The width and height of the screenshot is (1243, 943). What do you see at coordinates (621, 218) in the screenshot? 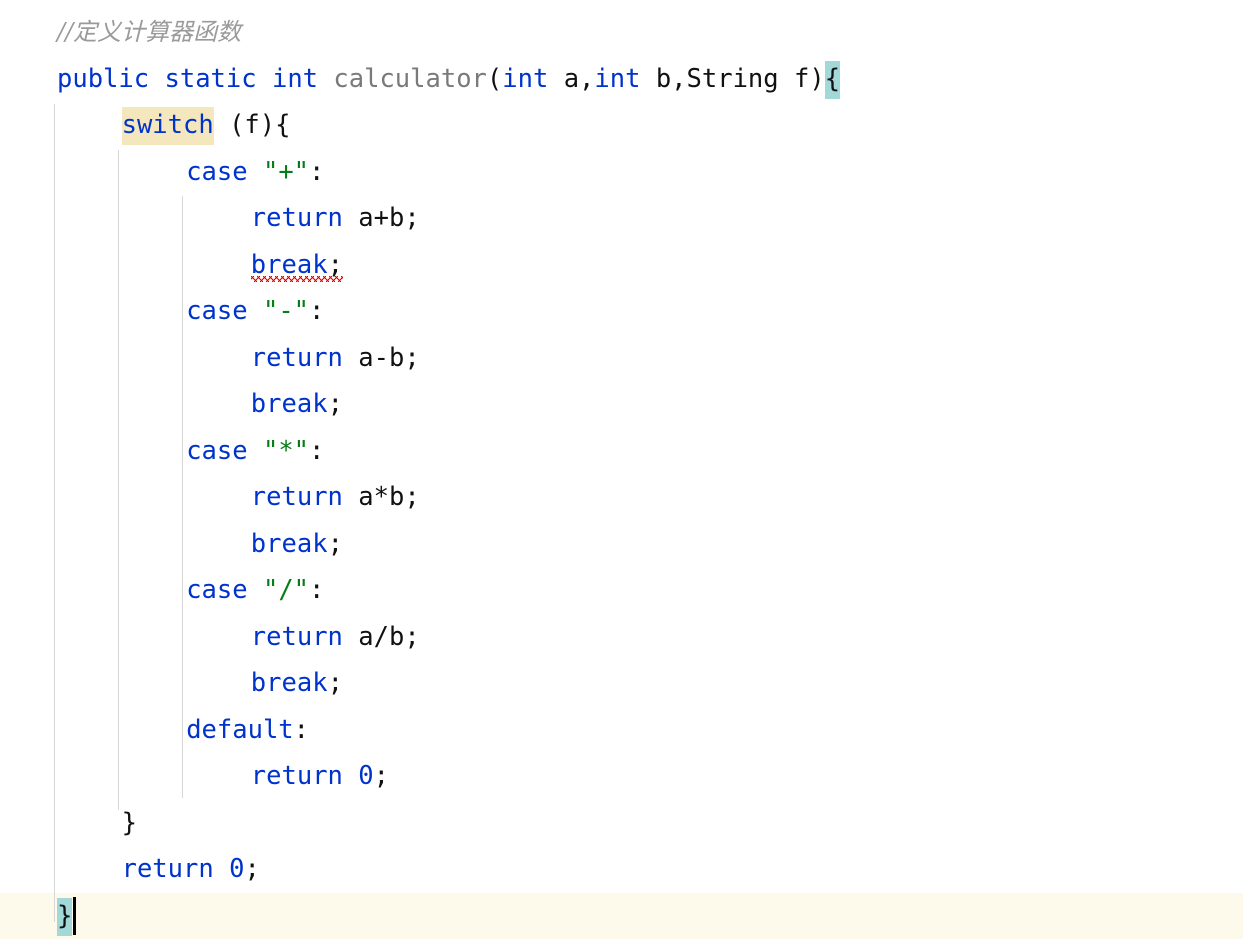
I see `code-line: return a+b;` at bounding box center [621, 218].